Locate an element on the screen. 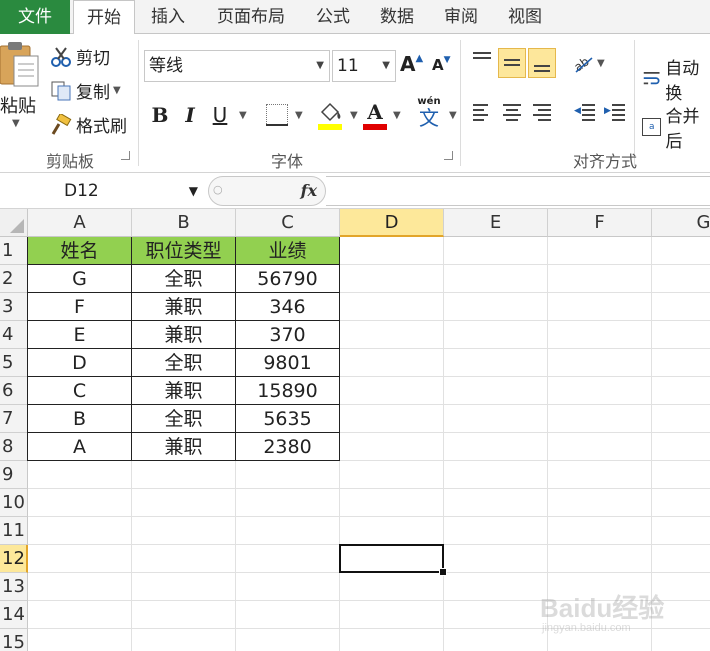 The image size is (710, 651). borders-button is located at coordinates (277, 115).